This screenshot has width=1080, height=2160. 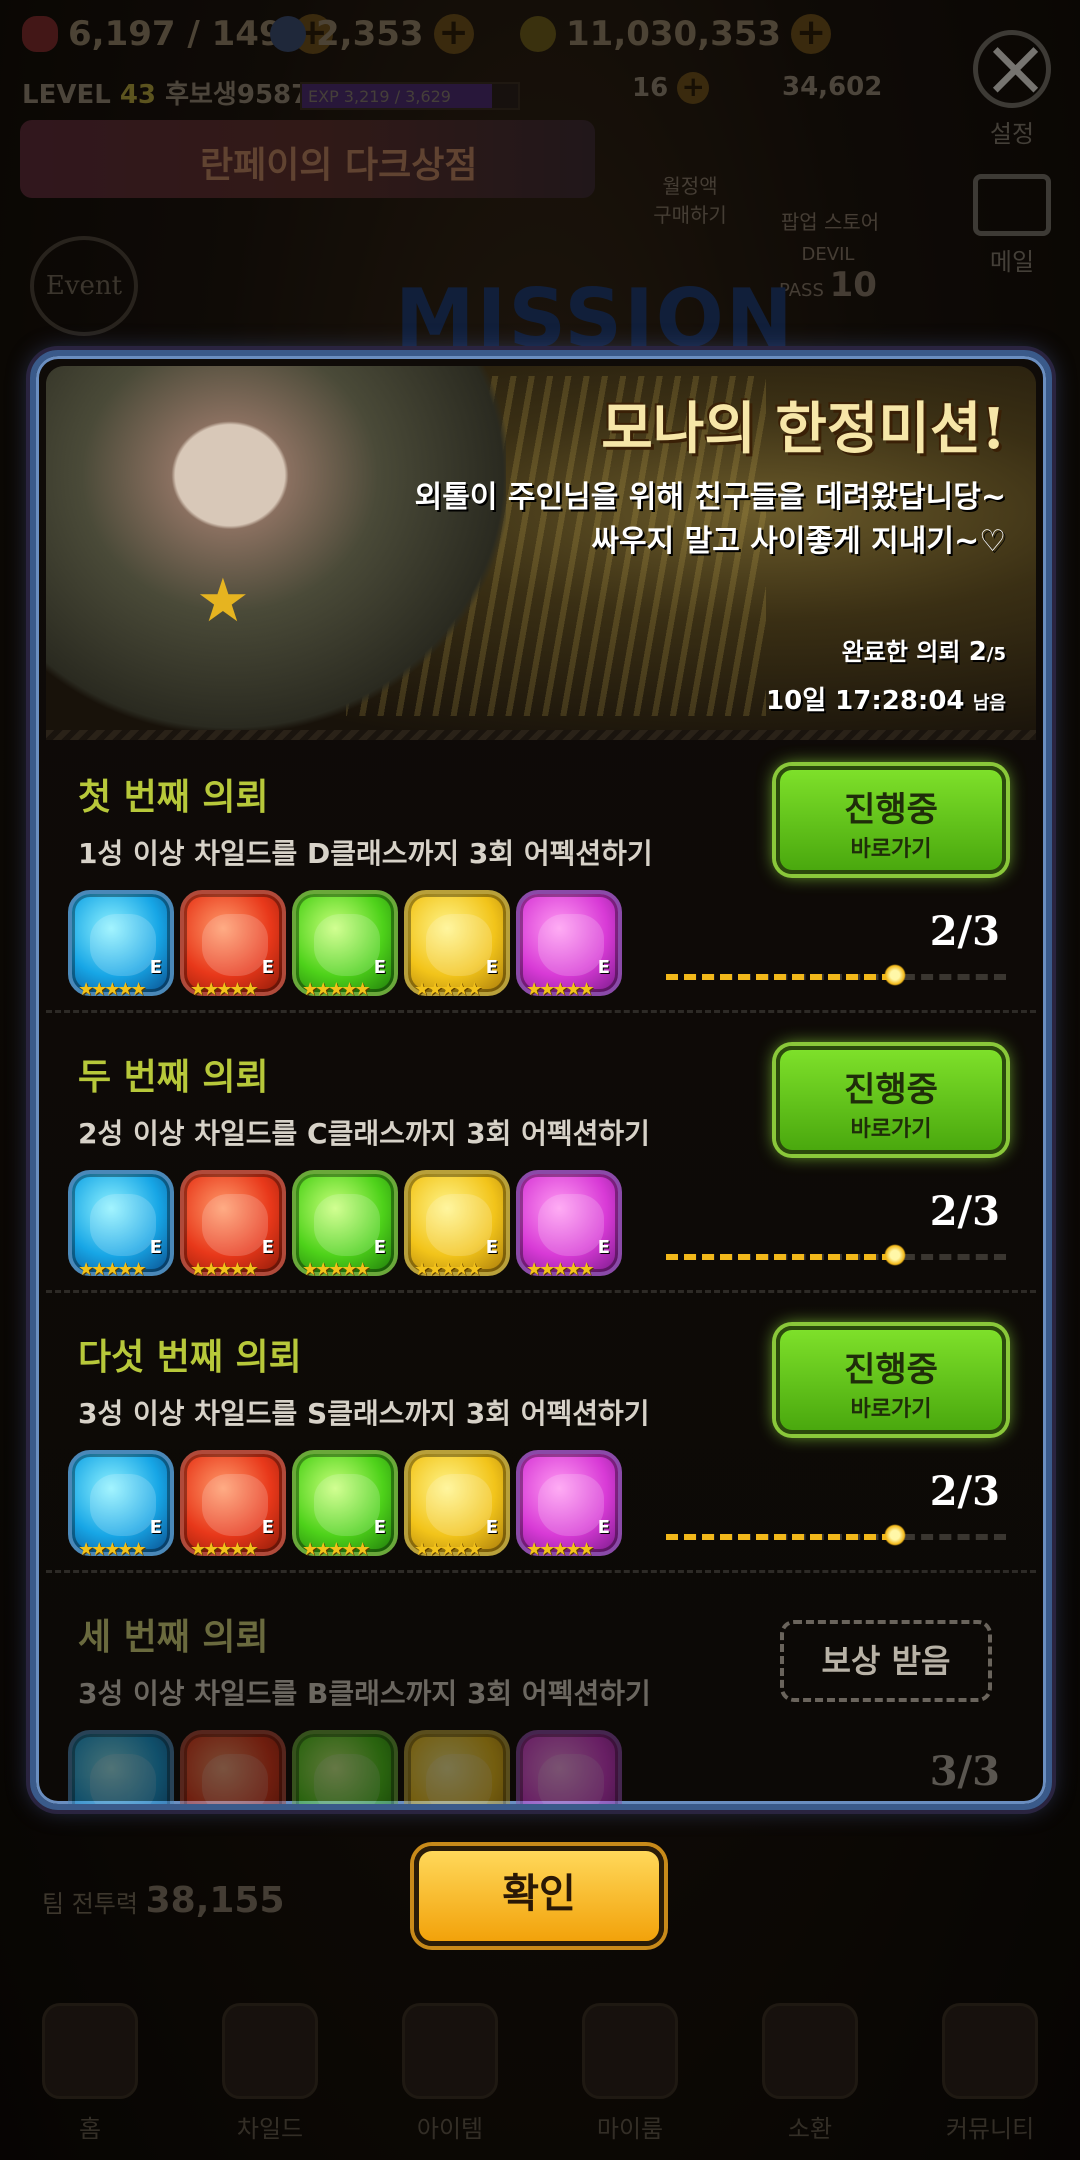 What do you see at coordinates (569, 1767) in the screenshot?
I see `character-card-purple` at bounding box center [569, 1767].